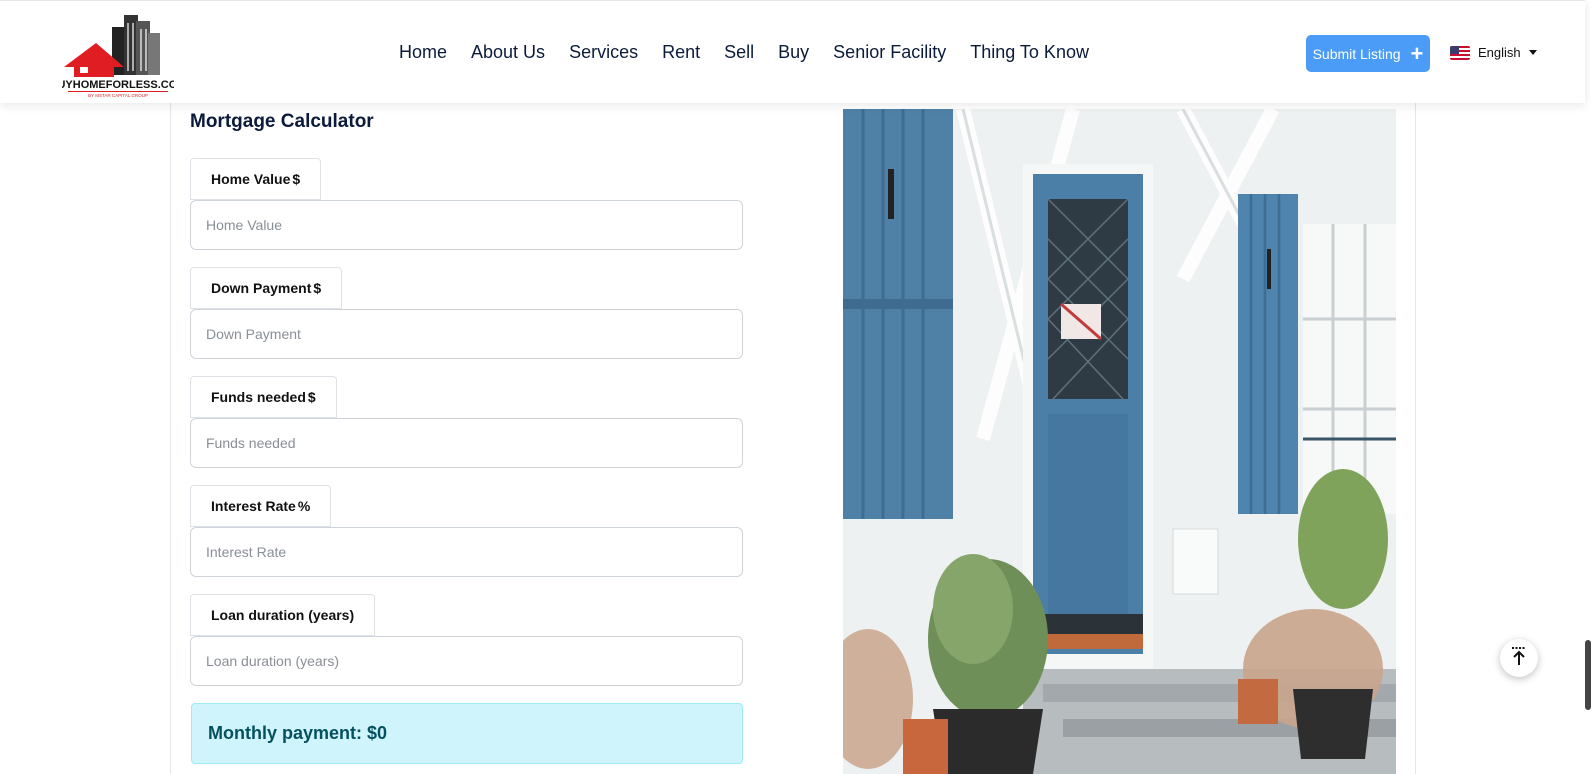 The width and height of the screenshot is (1591, 774). I want to click on down-payment-label-text: Down Payment, so click(261, 288).